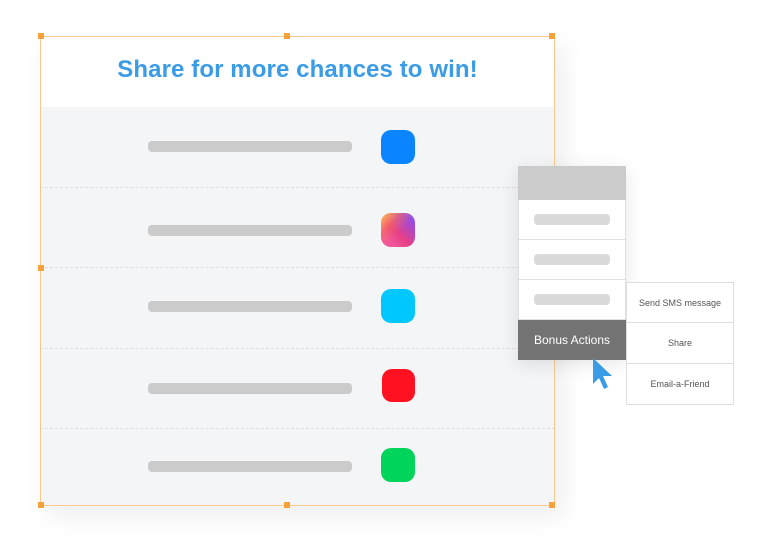  I want to click on messenger-icon, so click(398, 147).